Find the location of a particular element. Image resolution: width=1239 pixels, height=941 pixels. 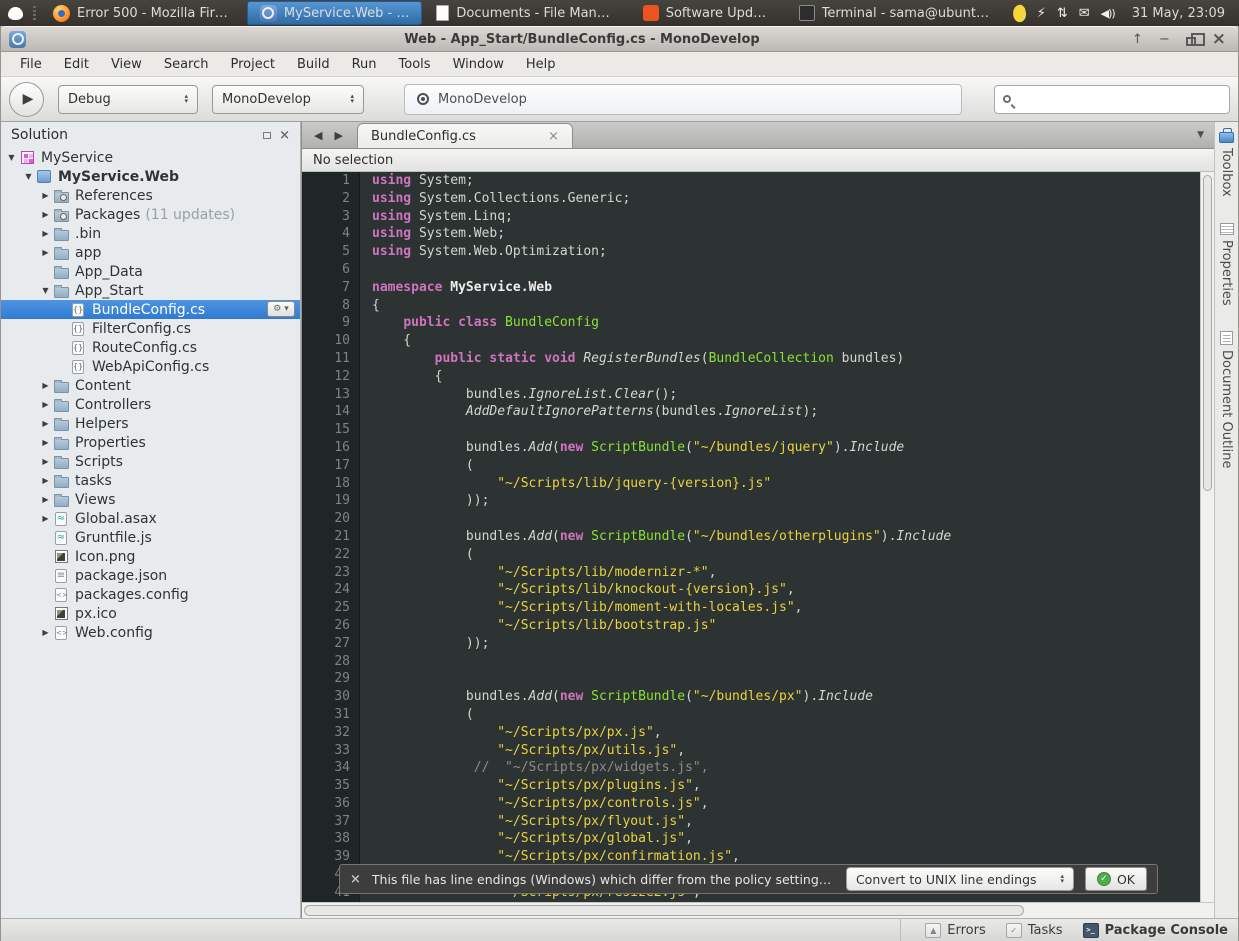

tree-item-gruntfile-js: Gruntfile.js is located at coordinates (150, 537).